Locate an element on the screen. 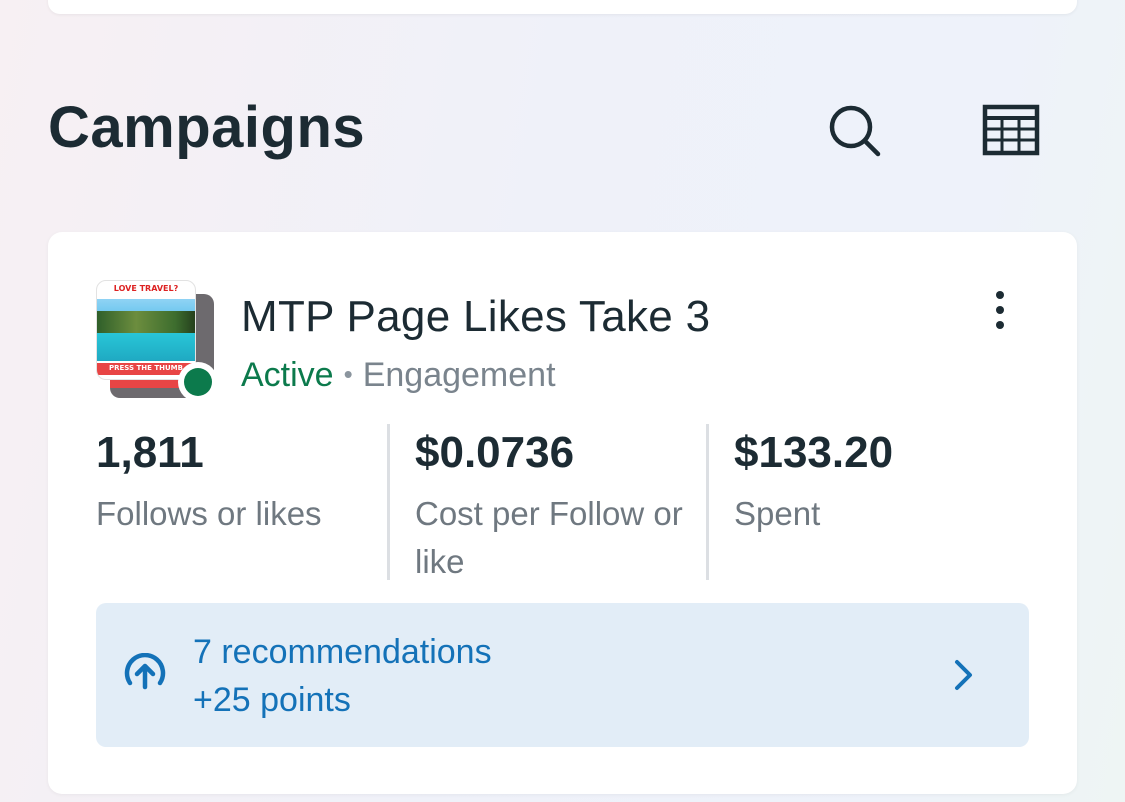  more-options-button is located at coordinates (1000, 310).